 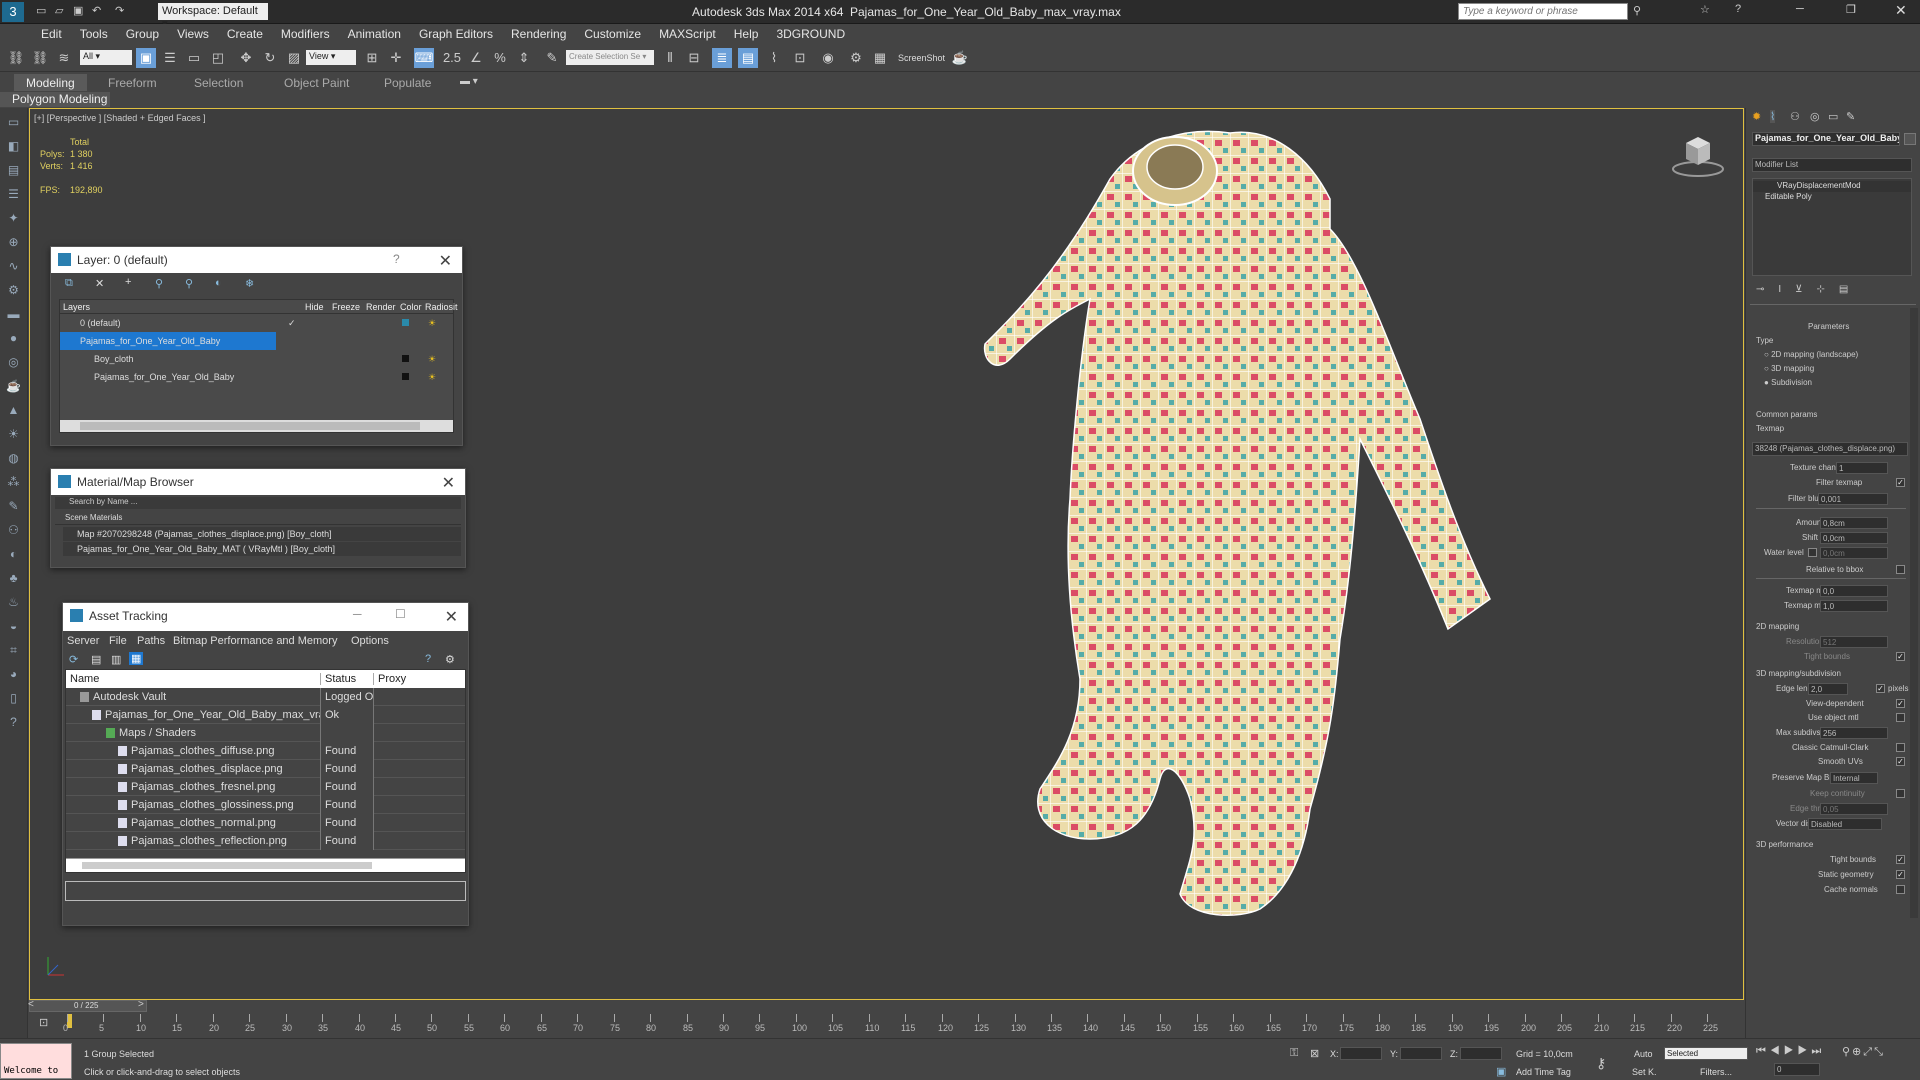 I want to click on rotate-icon: ↻, so click(x=270, y=58).